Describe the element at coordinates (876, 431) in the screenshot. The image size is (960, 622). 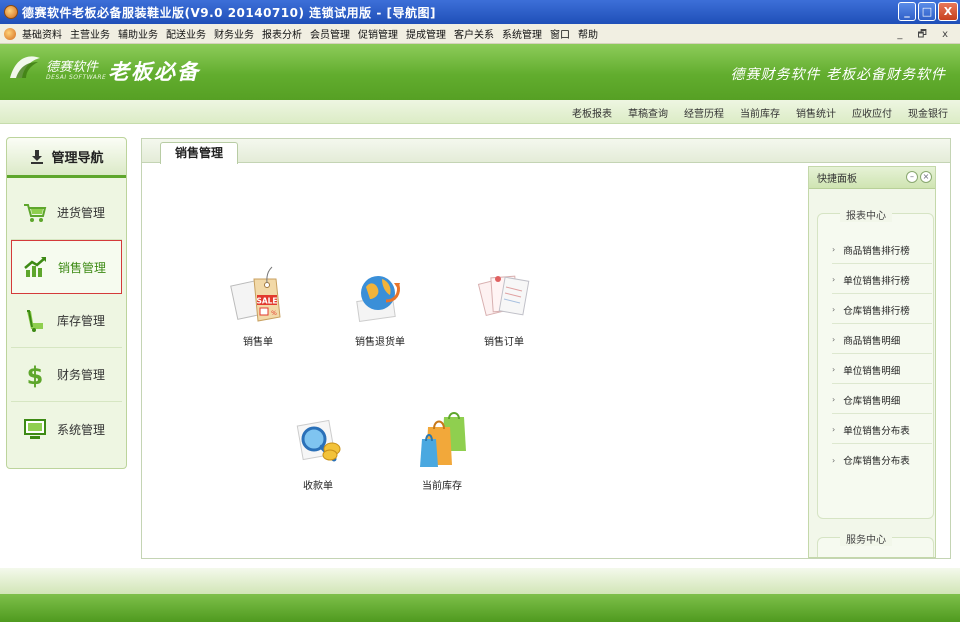
I see `report-link-label: 单位销售分布表` at that location.